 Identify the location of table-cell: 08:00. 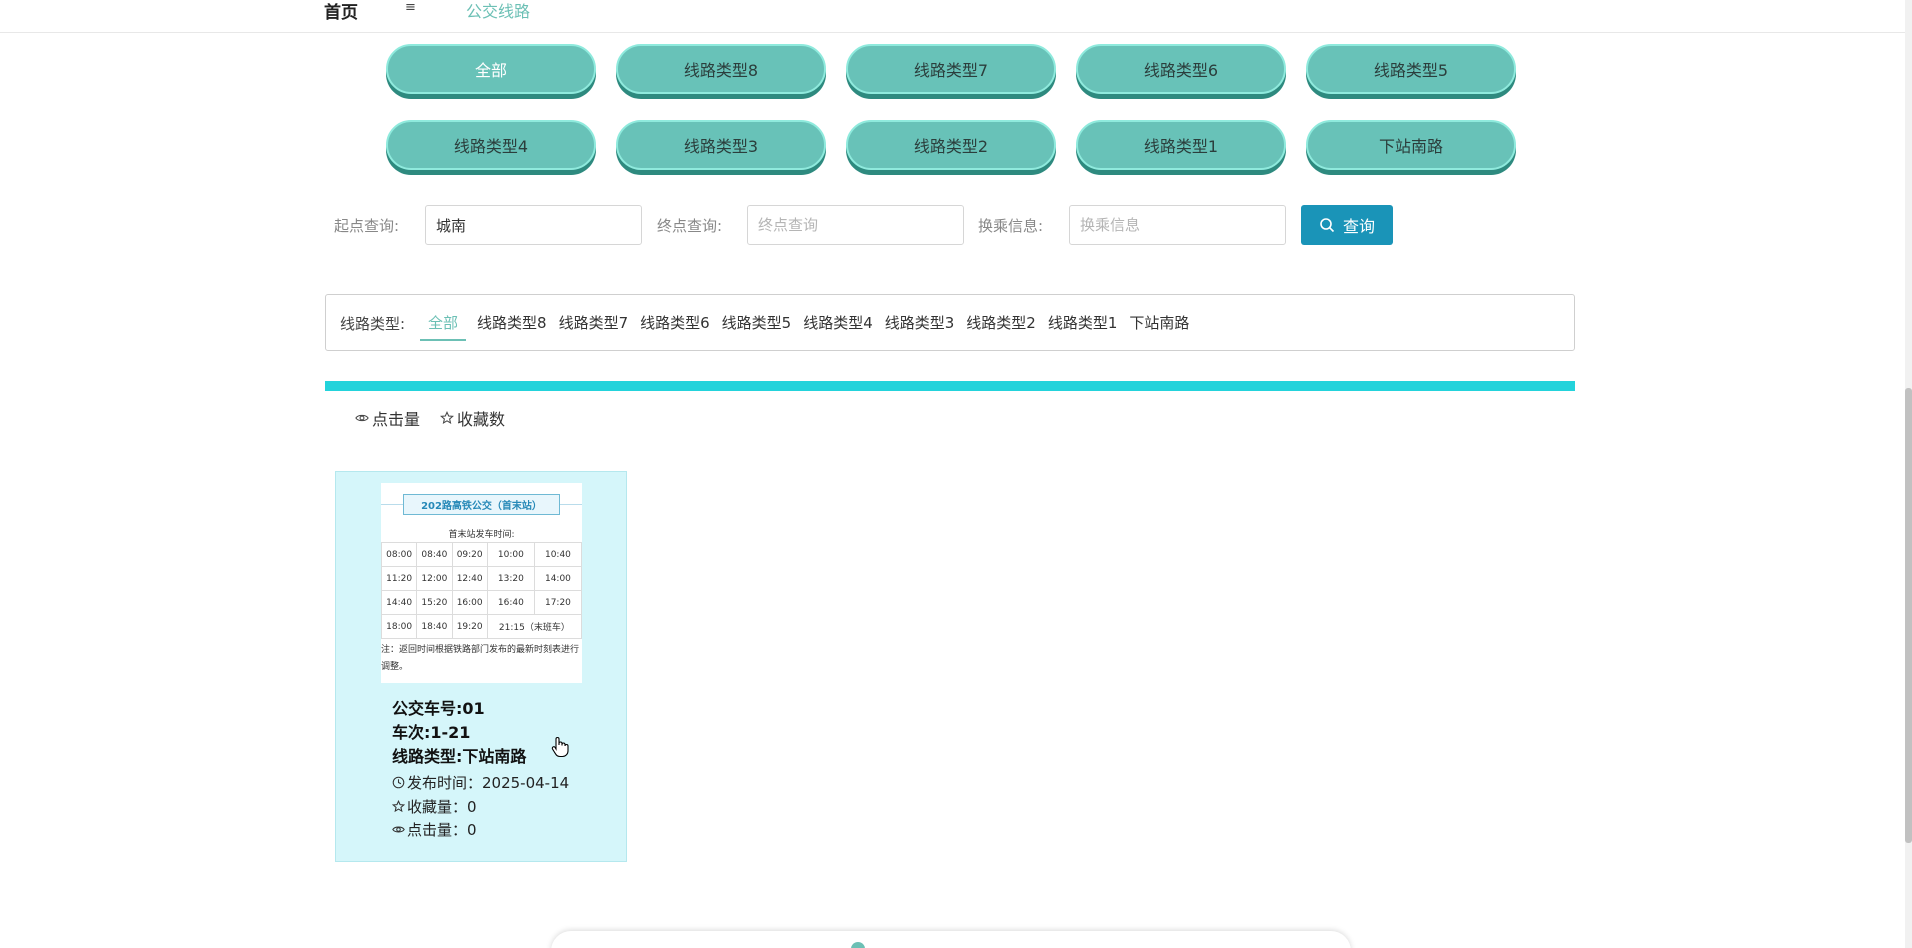
(399, 554).